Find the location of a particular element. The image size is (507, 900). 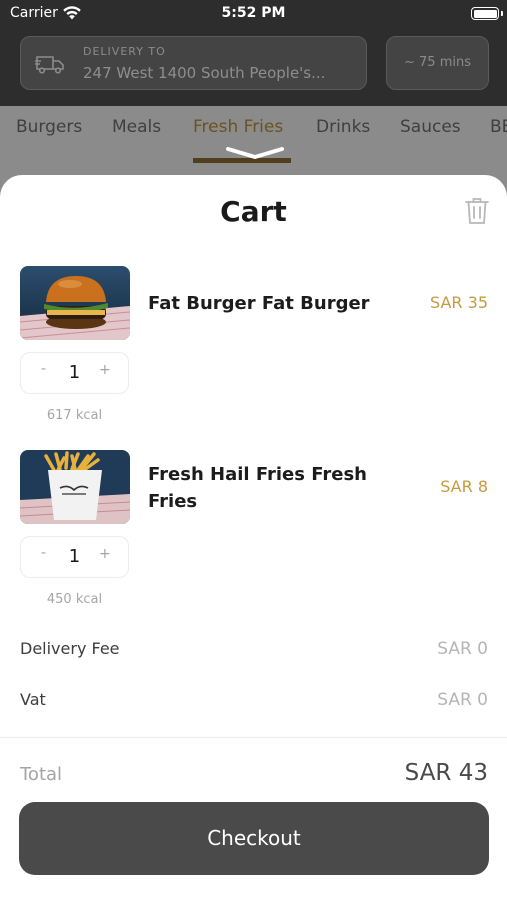

item-price: SAR 8 is located at coordinates (464, 486).